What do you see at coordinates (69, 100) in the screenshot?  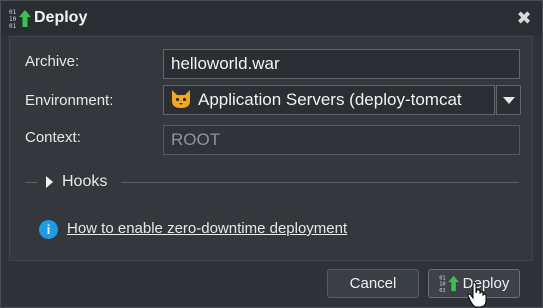 I see `environment-label: Environment:` at bounding box center [69, 100].